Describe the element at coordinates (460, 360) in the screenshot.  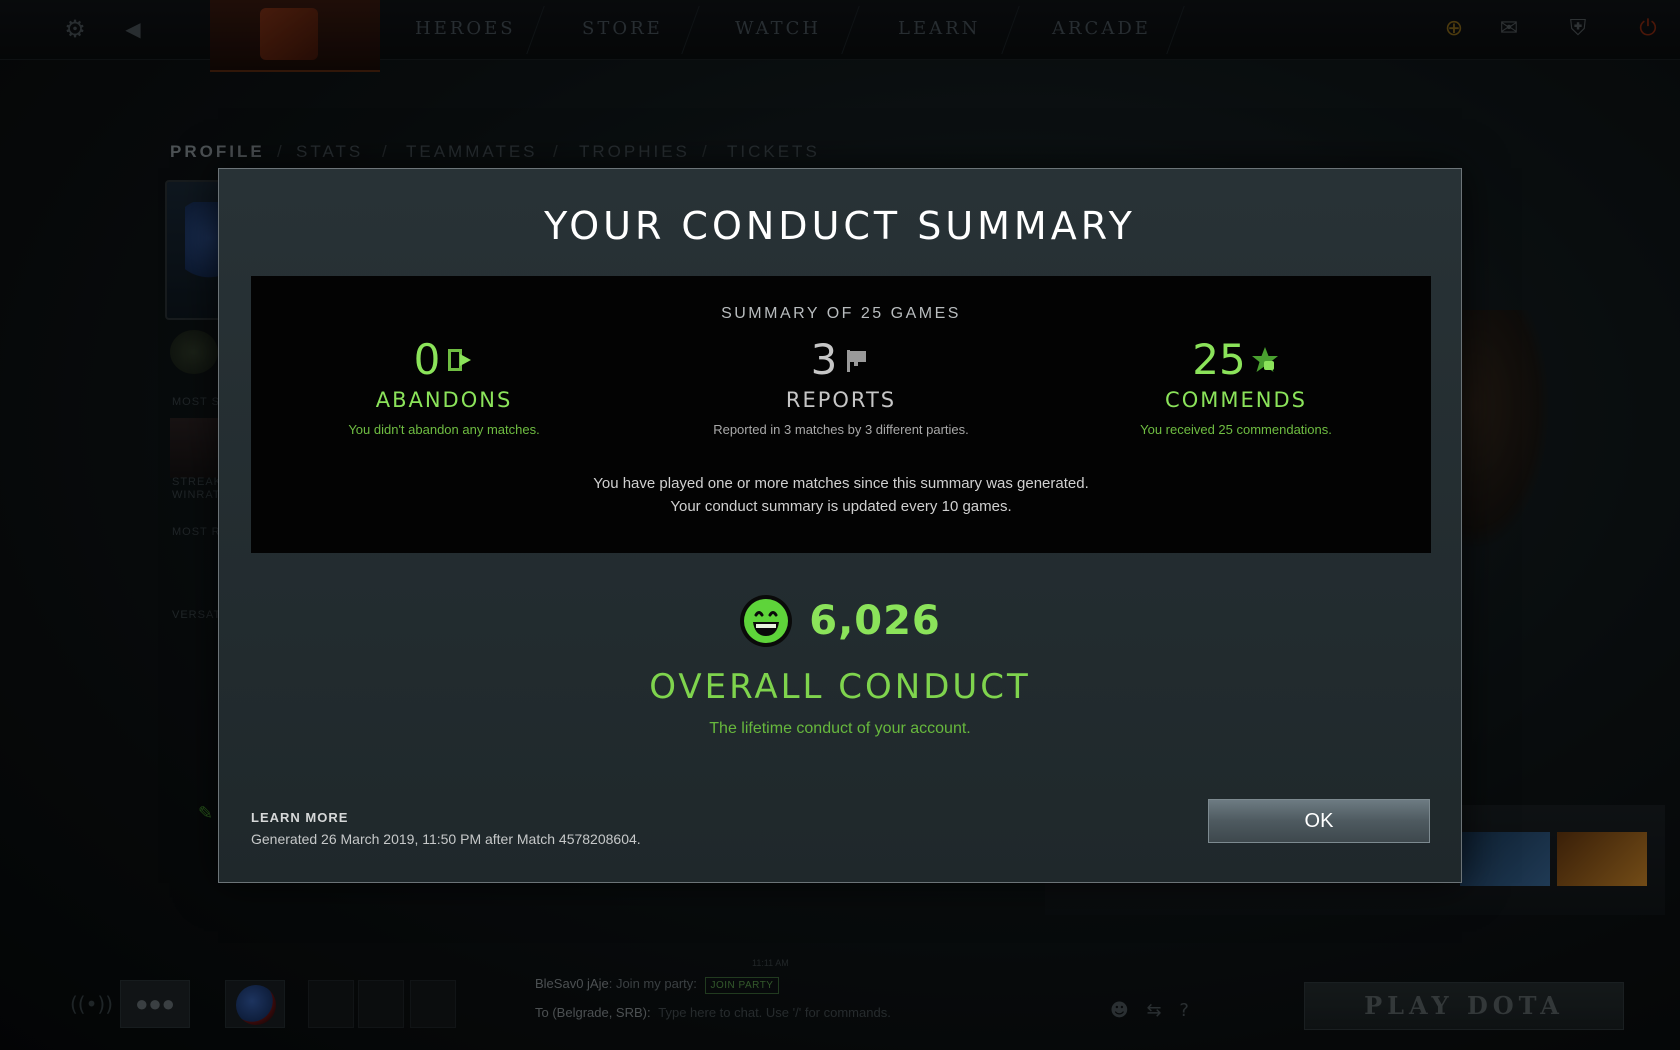
I see `exit-door-icon` at that location.